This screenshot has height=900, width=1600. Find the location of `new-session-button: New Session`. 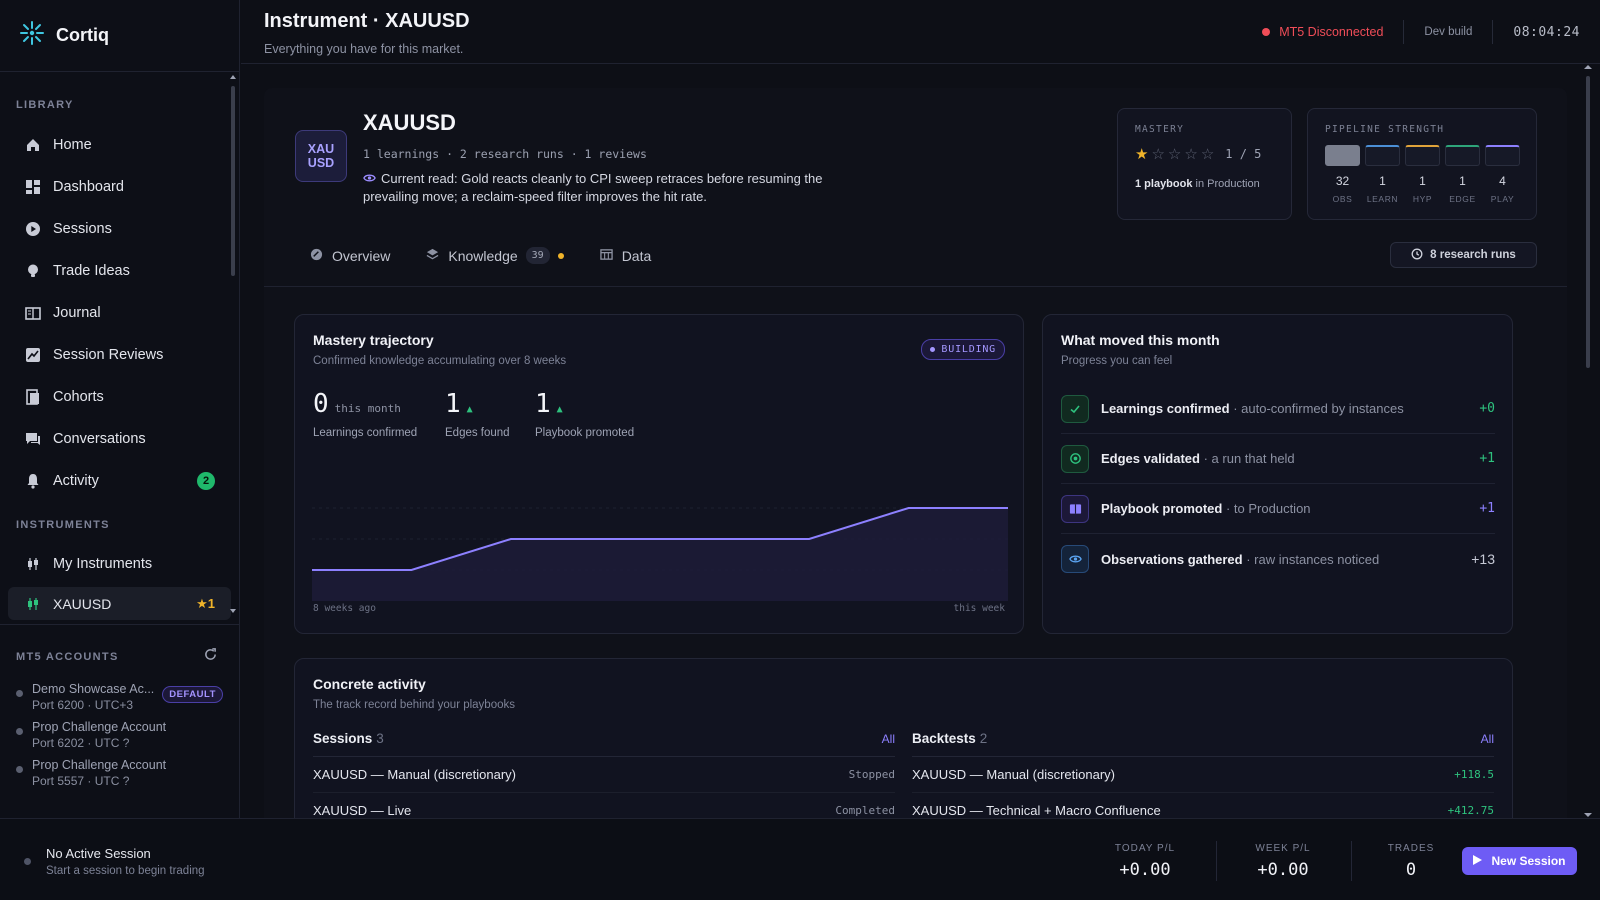

new-session-button: New Session is located at coordinates (1519, 861).